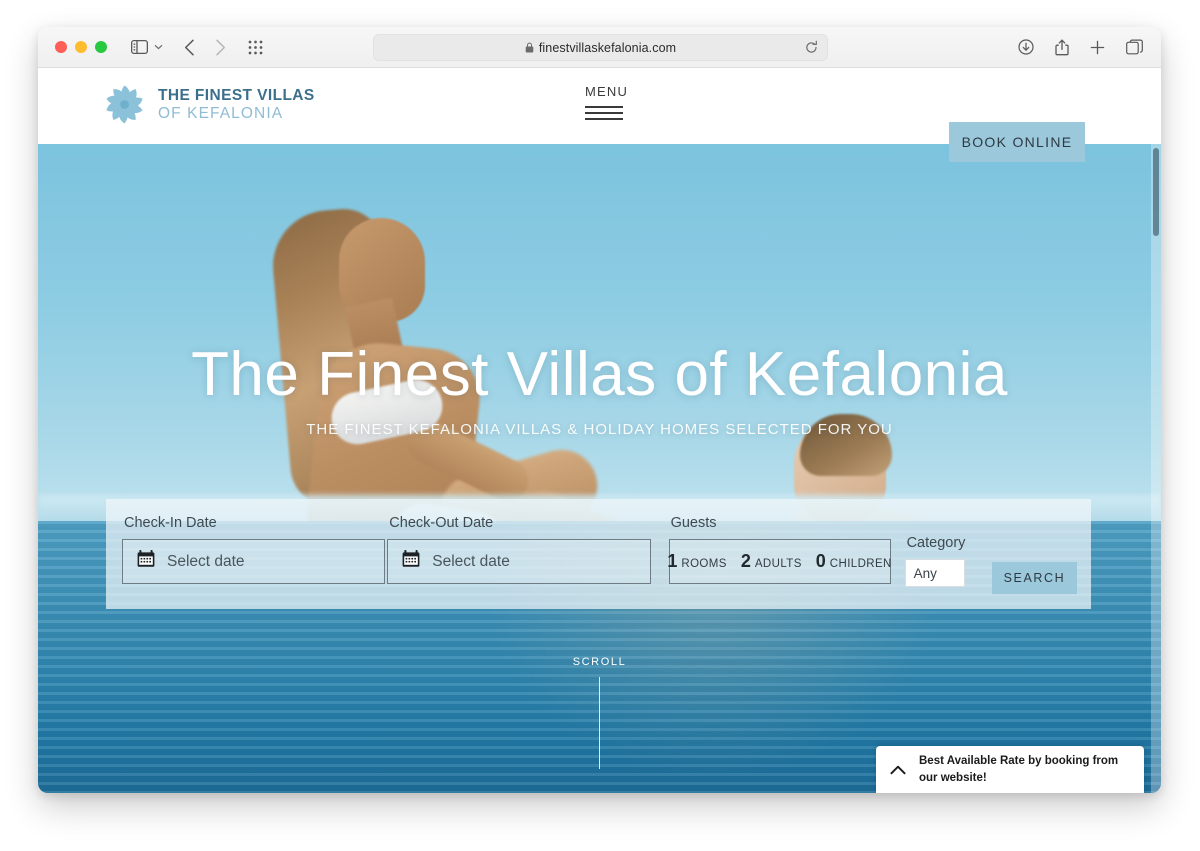  Describe the element at coordinates (158, 47) in the screenshot. I see `chevron-down-icon` at that location.